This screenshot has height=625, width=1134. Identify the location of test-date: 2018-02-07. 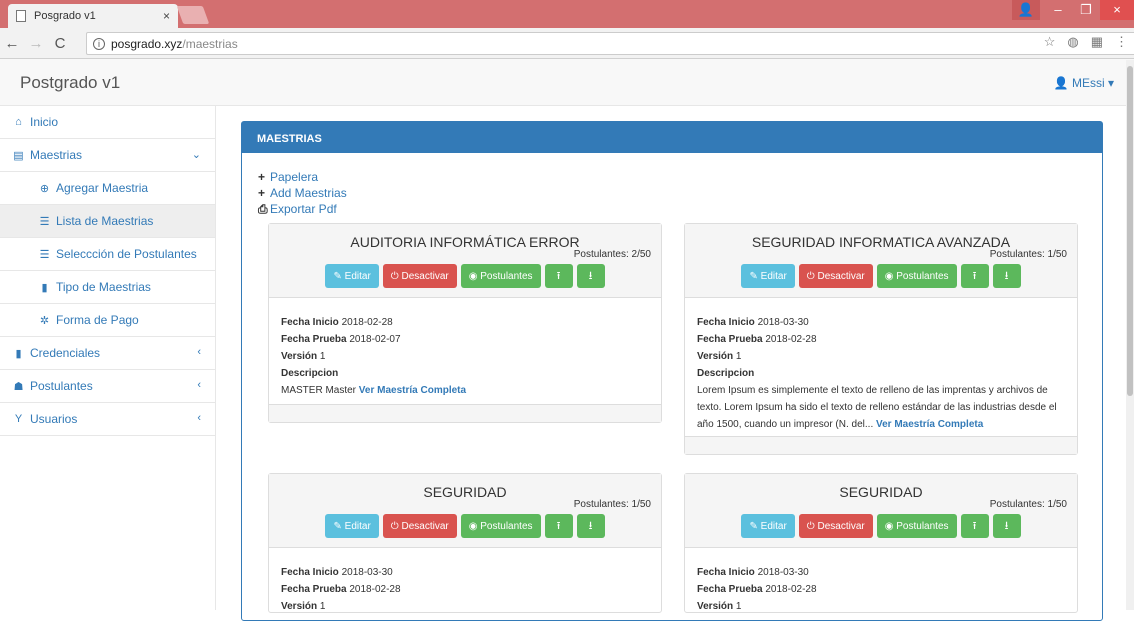
(375, 339).